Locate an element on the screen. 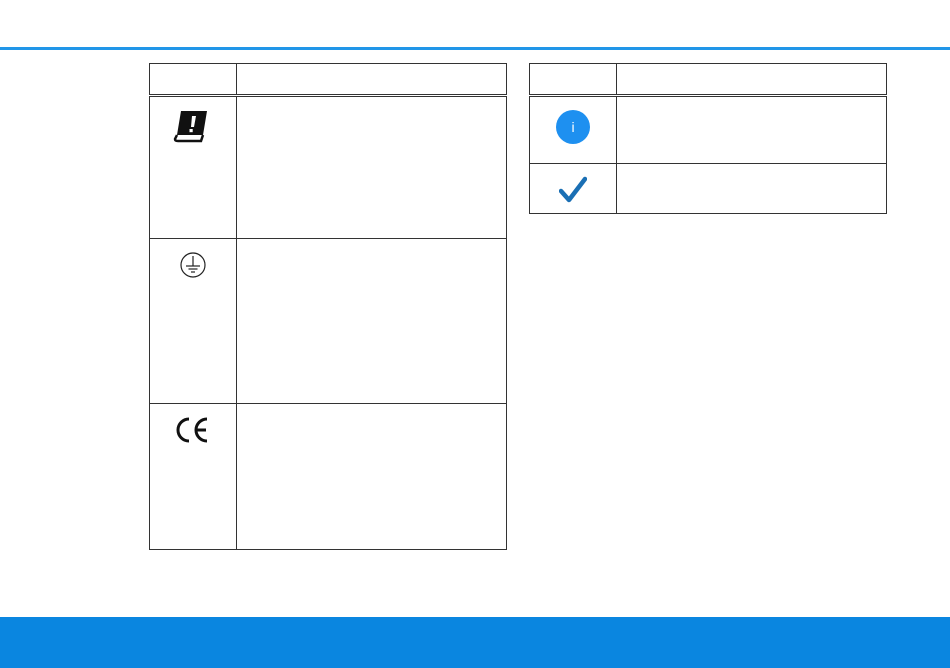 Image resolution: width=950 pixels, height=668 pixels. manual-warning-icon is located at coordinates (193, 127).